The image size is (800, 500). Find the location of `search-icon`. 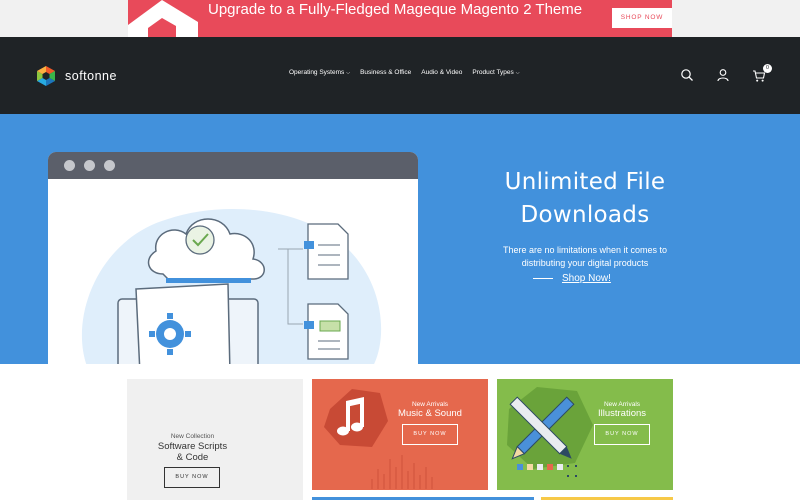

search-icon is located at coordinates (687, 75).